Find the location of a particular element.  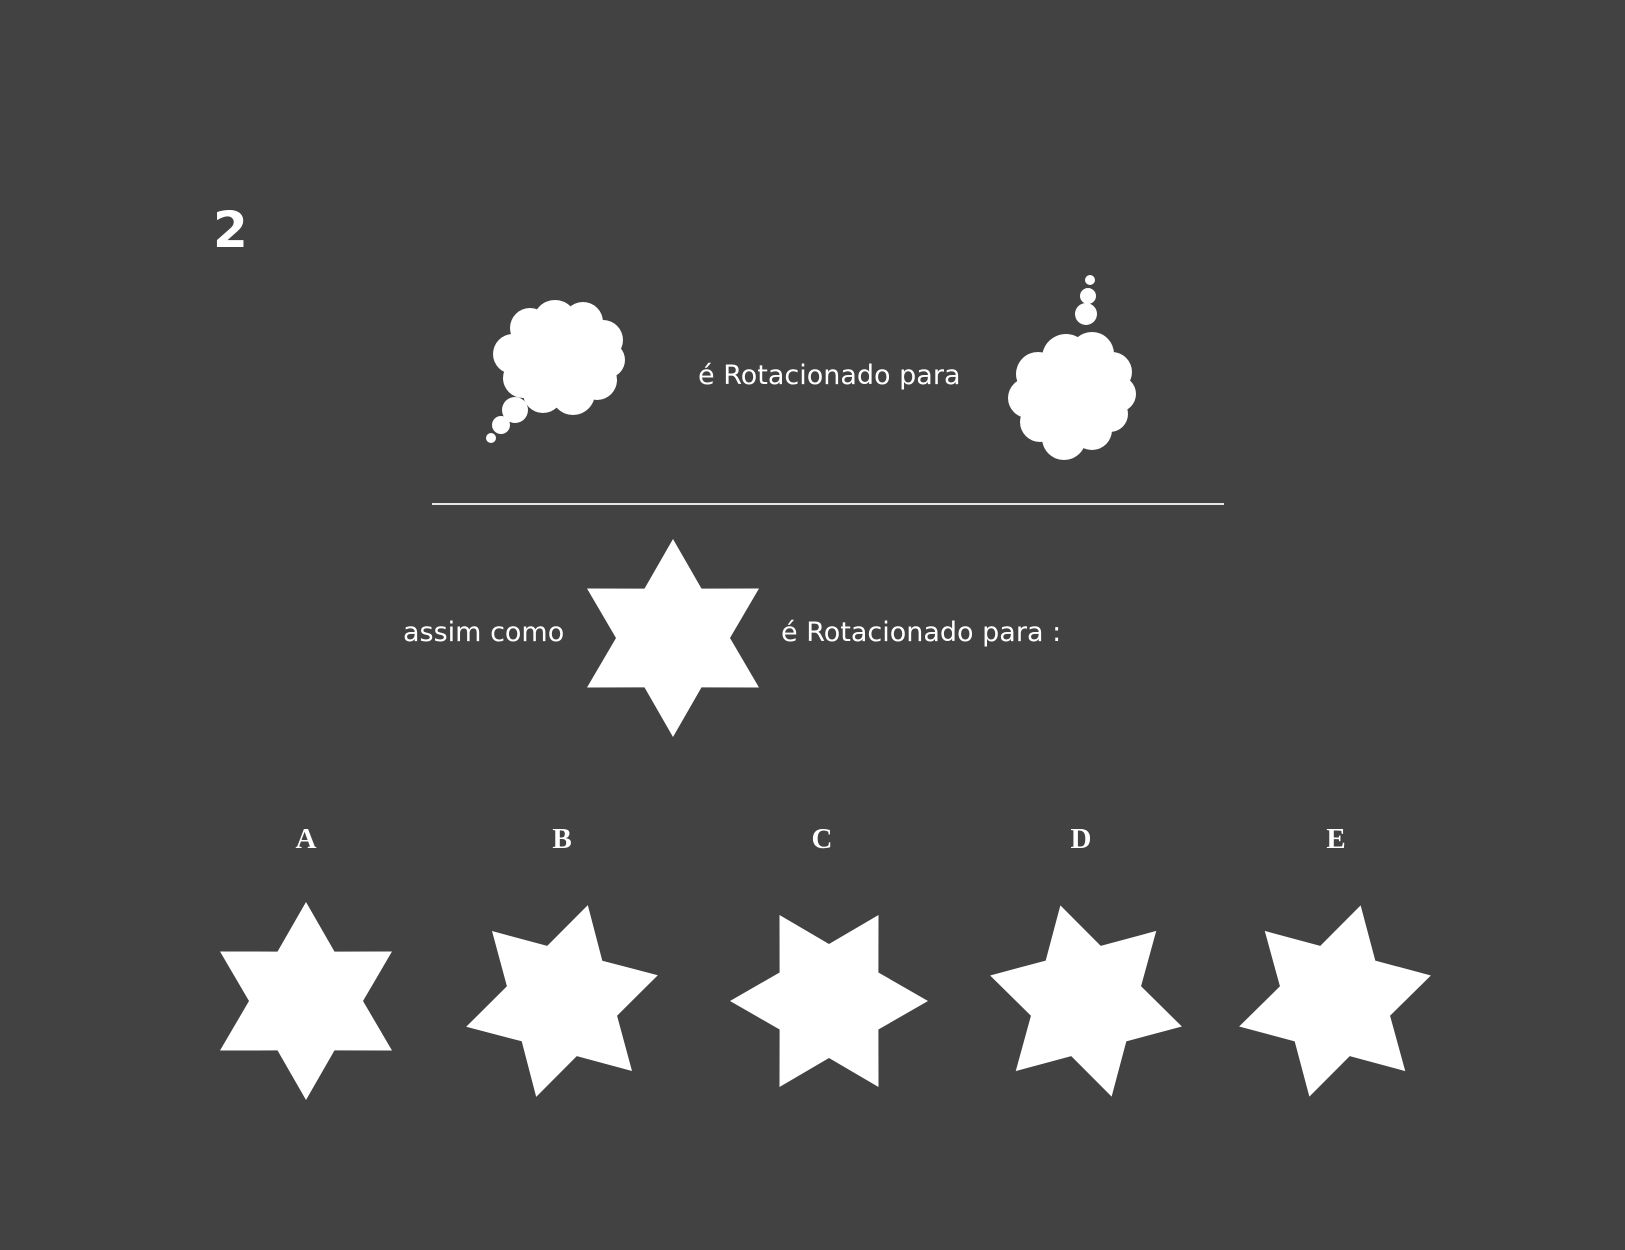

option-label-c: C is located at coordinates (822, 839).